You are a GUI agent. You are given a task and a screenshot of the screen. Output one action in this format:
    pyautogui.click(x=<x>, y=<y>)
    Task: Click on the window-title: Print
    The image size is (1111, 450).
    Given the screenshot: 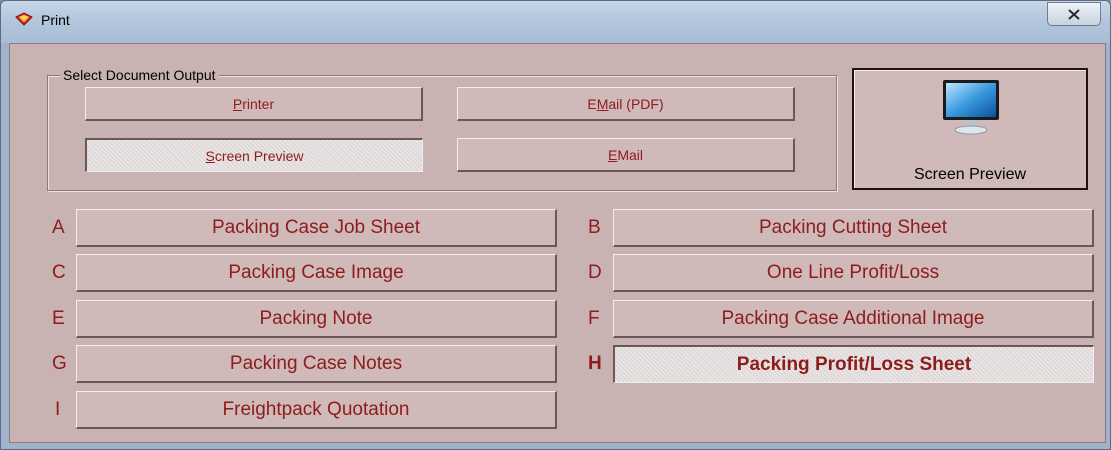 What is the action you would take?
    pyautogui.click(x=55, y=20)
    